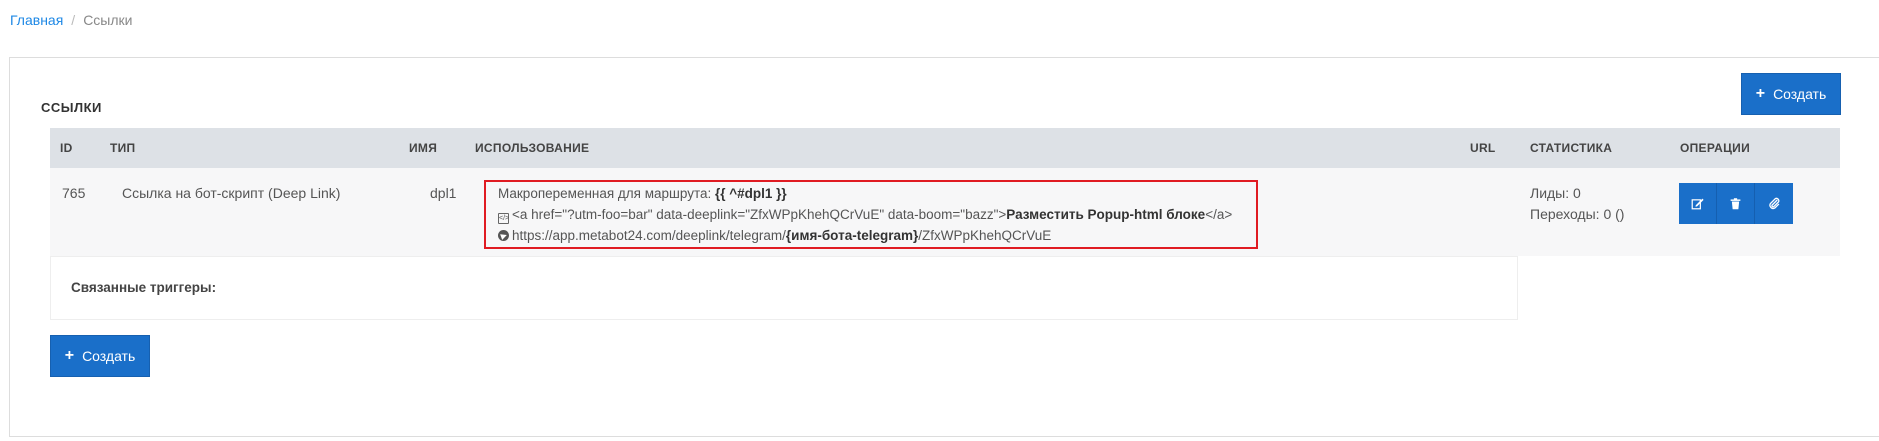  I want to click on telegram-icon, so click(503, 235).